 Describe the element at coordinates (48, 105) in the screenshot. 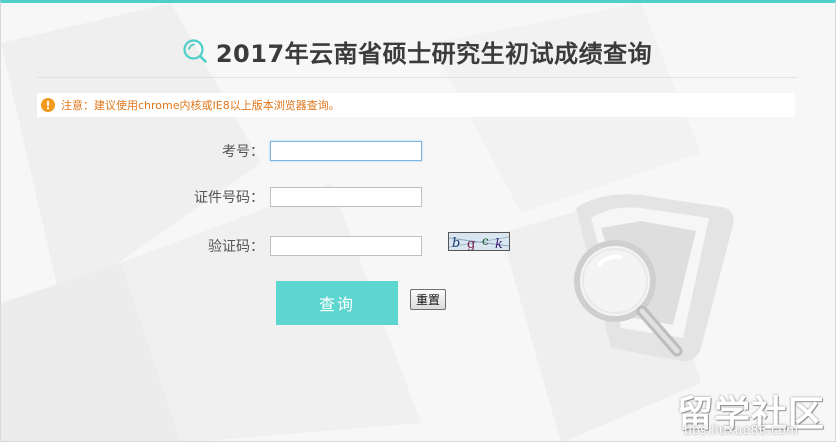

I see `exclamation-icon: !` at that location.